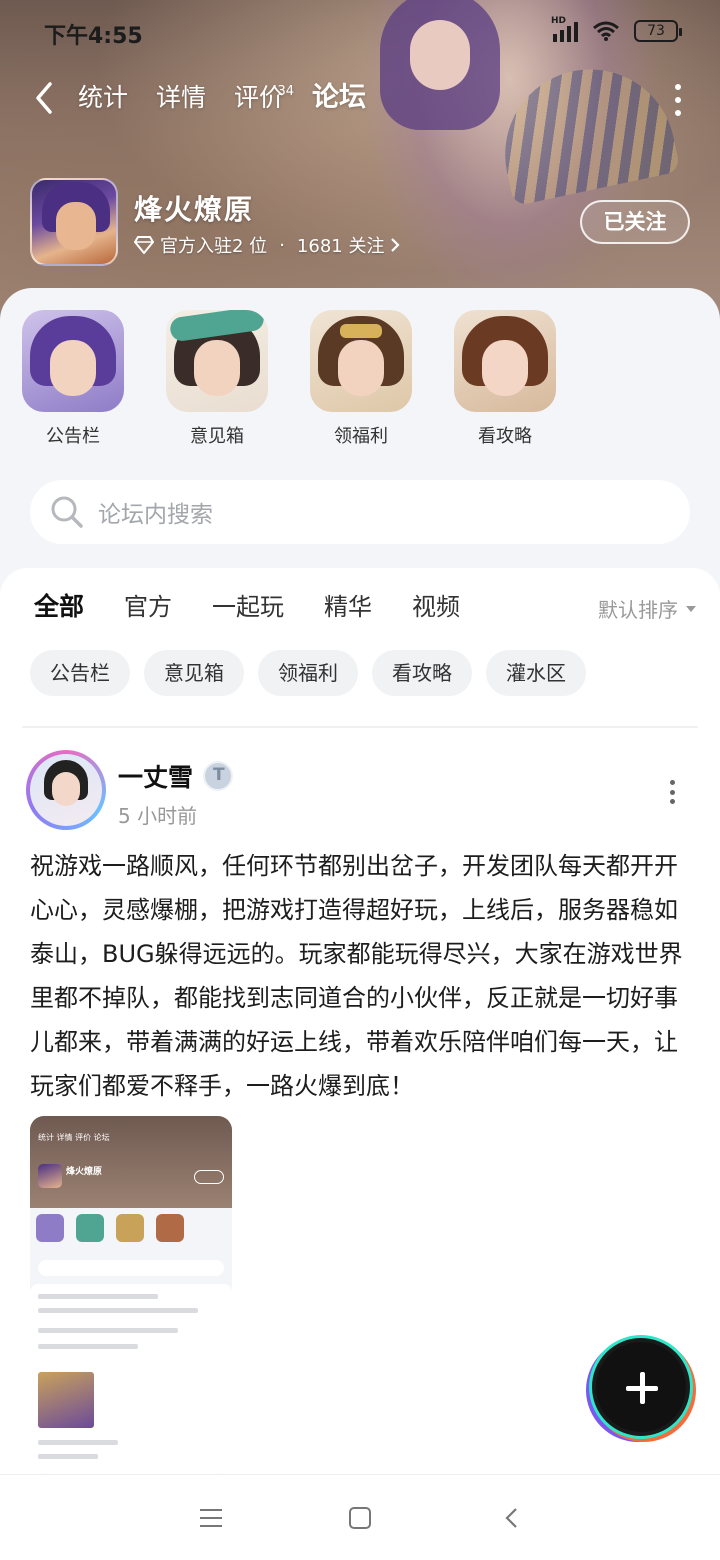 The height and width of the screenshot is (1560, 720). Describe the element at coordinates (396, 245) in the screenshot. I see `chevron-right-icon` at that location.